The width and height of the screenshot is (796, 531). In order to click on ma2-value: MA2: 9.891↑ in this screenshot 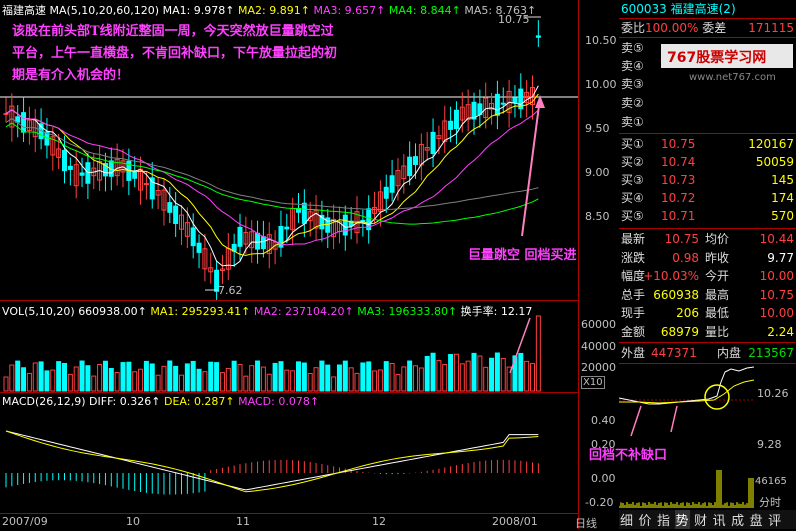, I will do `click(274, 10)`.